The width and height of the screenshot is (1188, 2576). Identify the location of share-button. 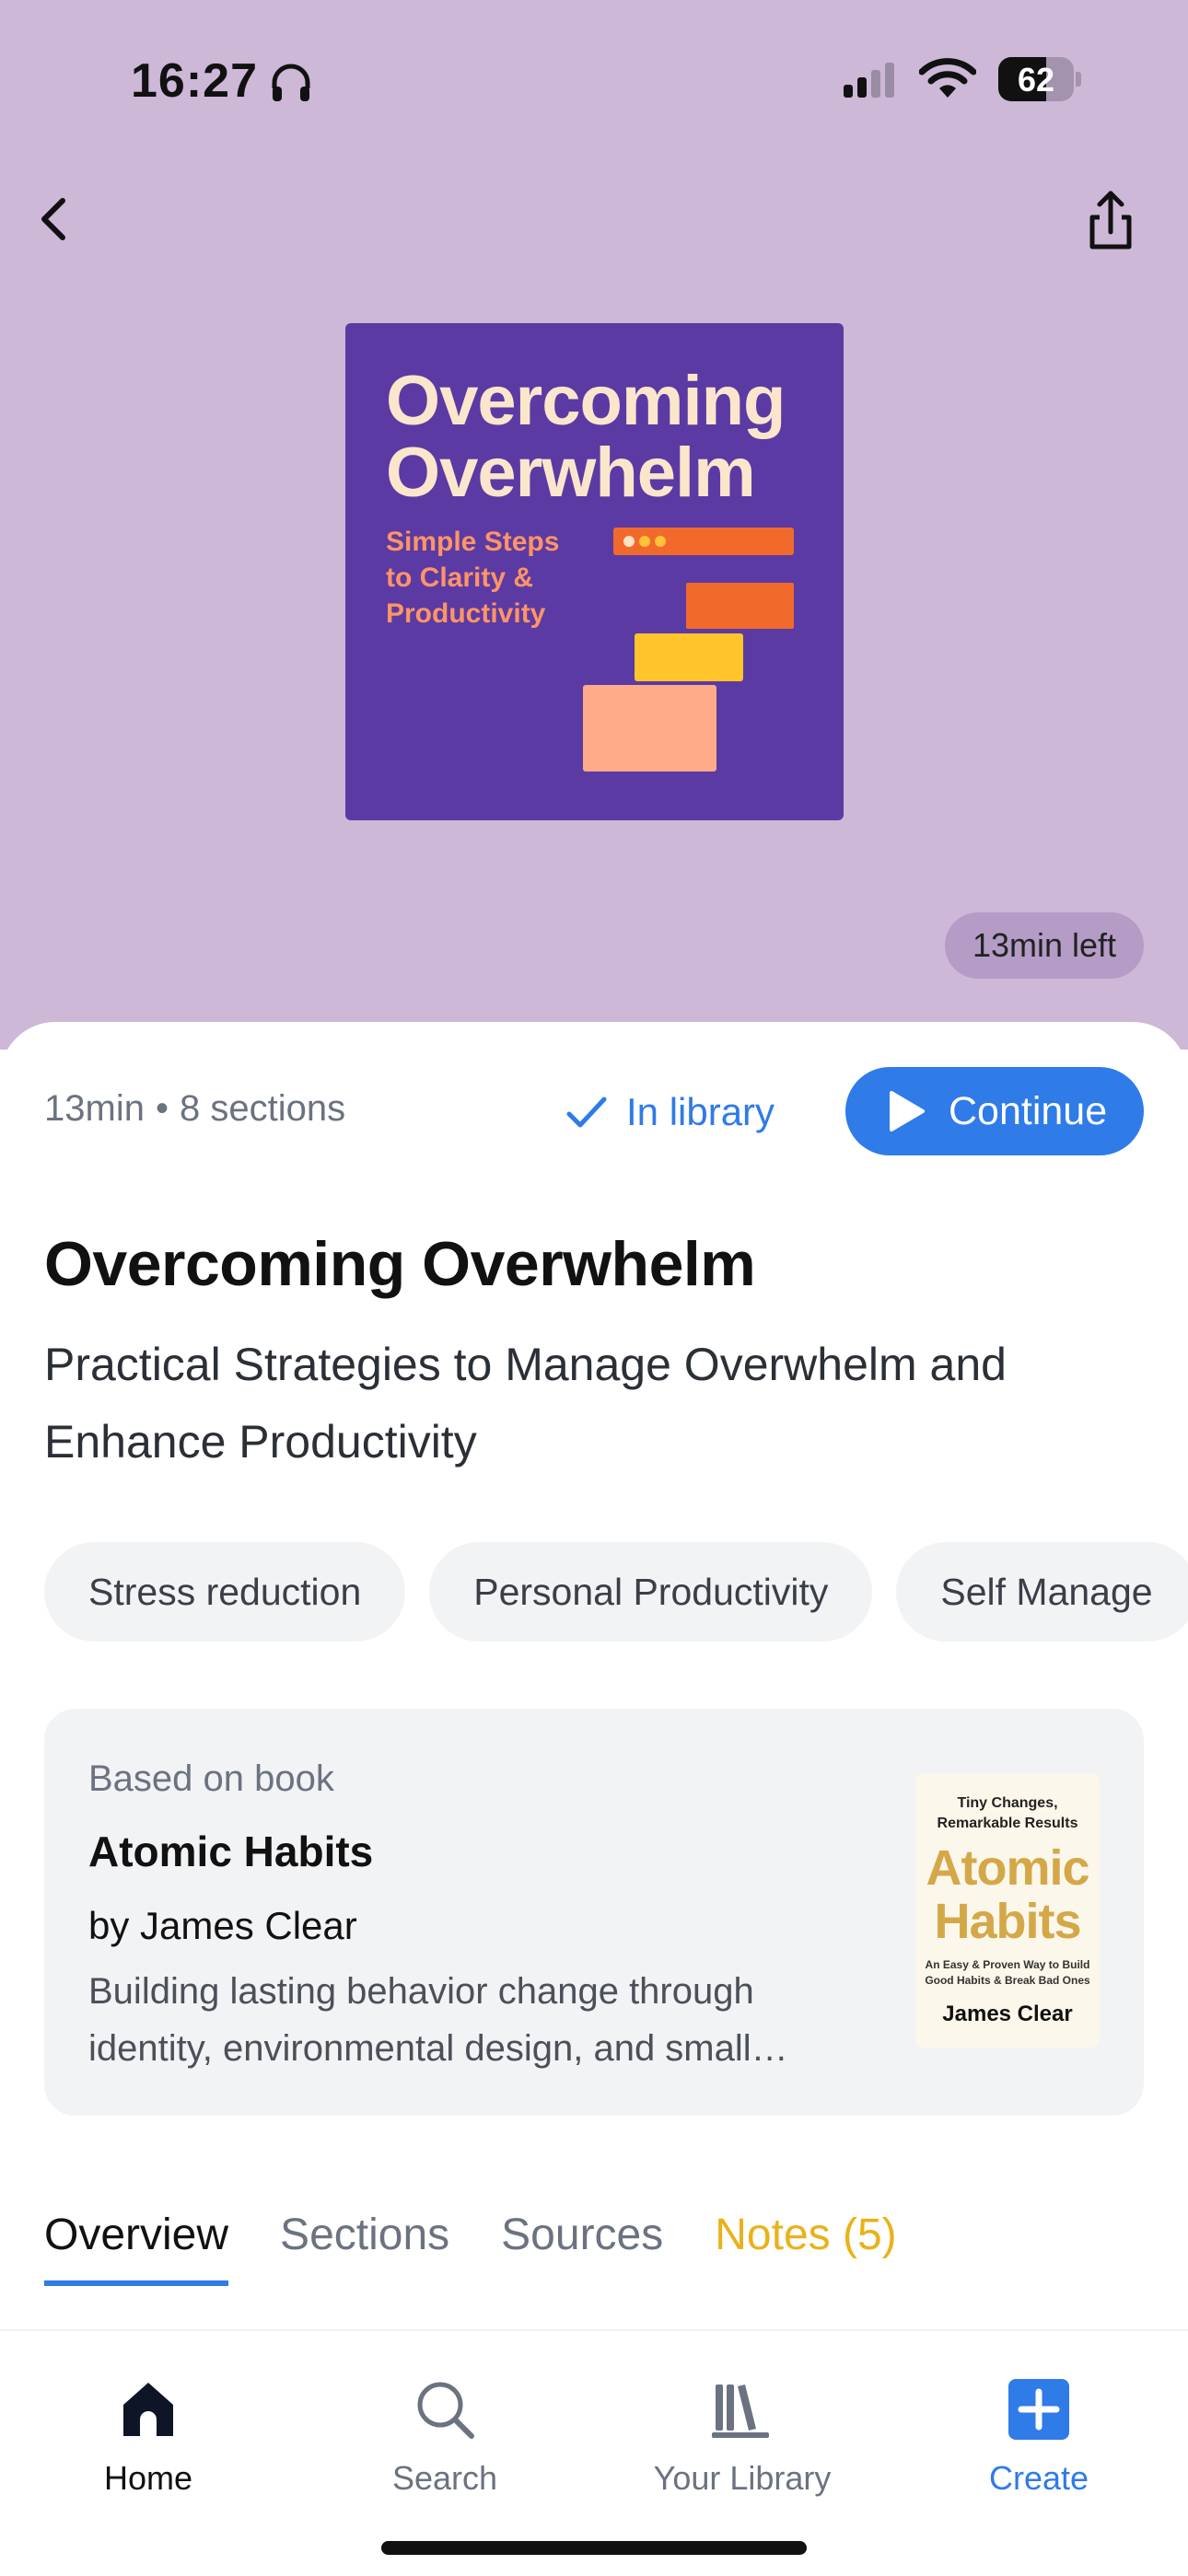
(1110, 221).